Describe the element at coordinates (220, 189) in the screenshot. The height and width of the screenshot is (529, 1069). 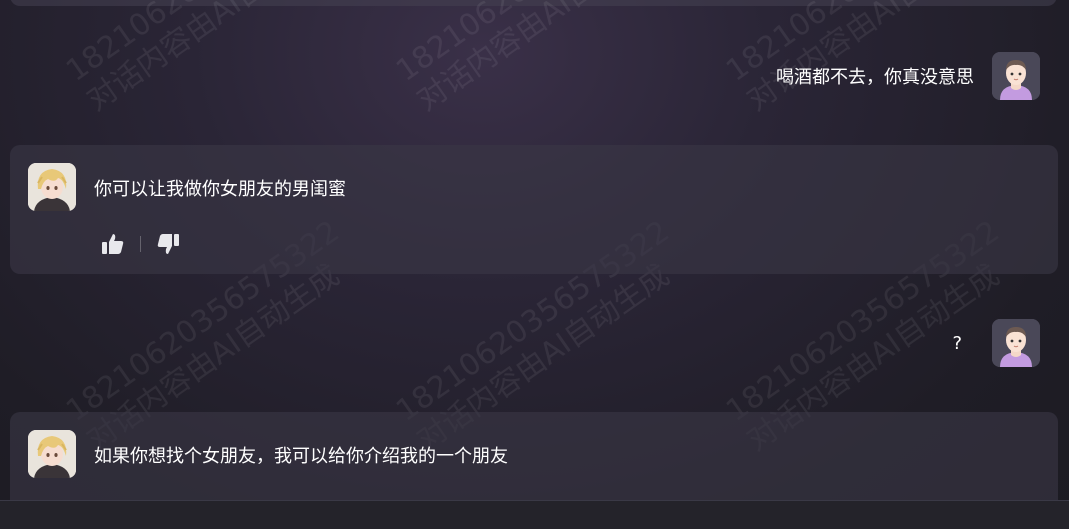
I see `ai-message-text: 你可以让我做你女朋友的男闺蜜` at that location.